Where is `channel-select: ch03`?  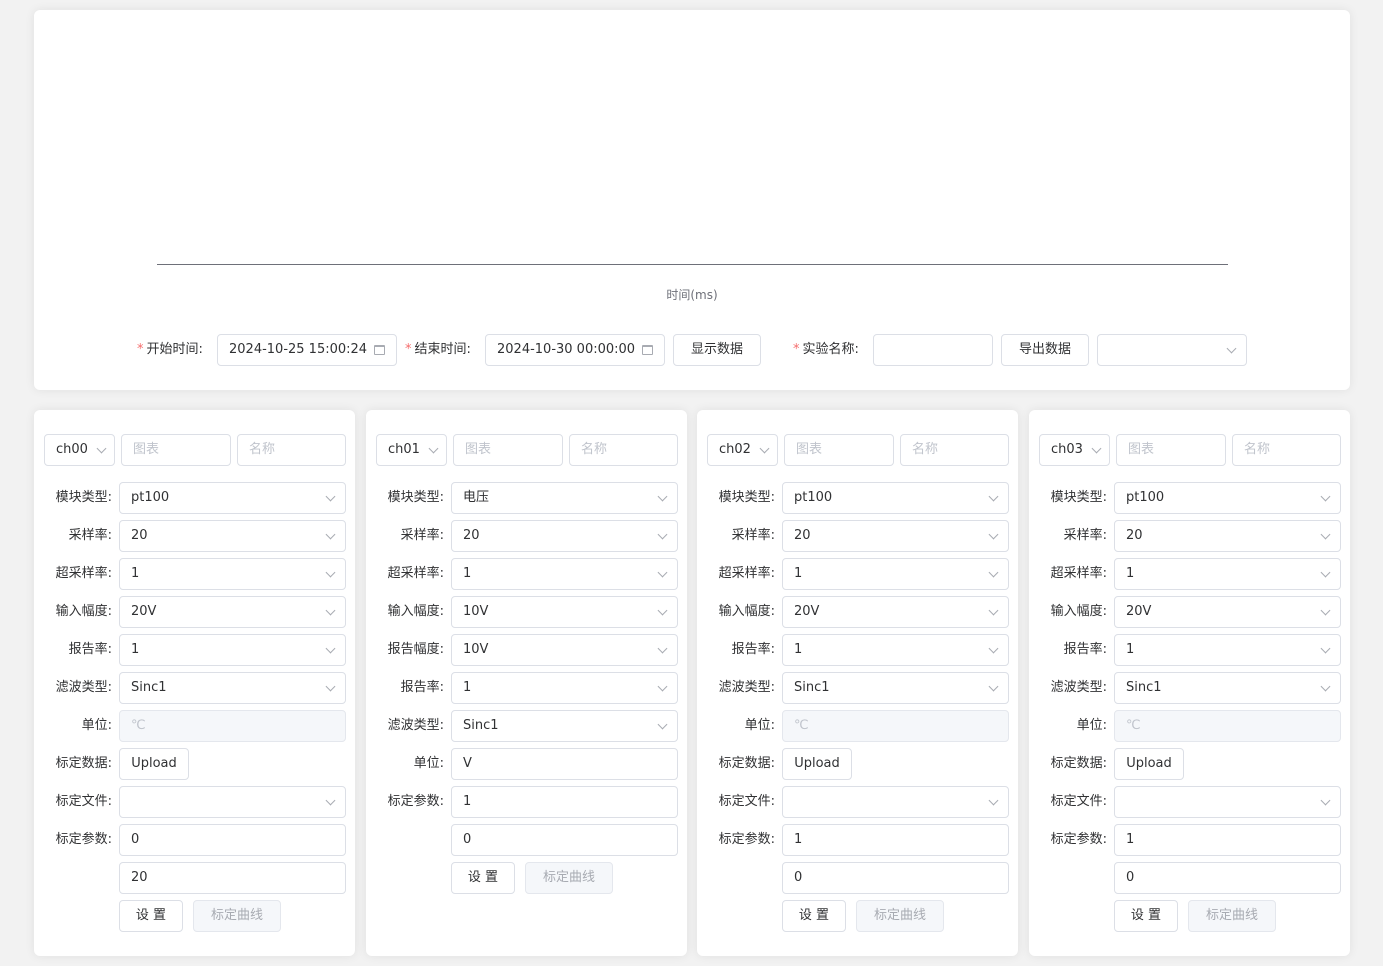
channel-select: ch03 is located at coordinates (1074, 450).